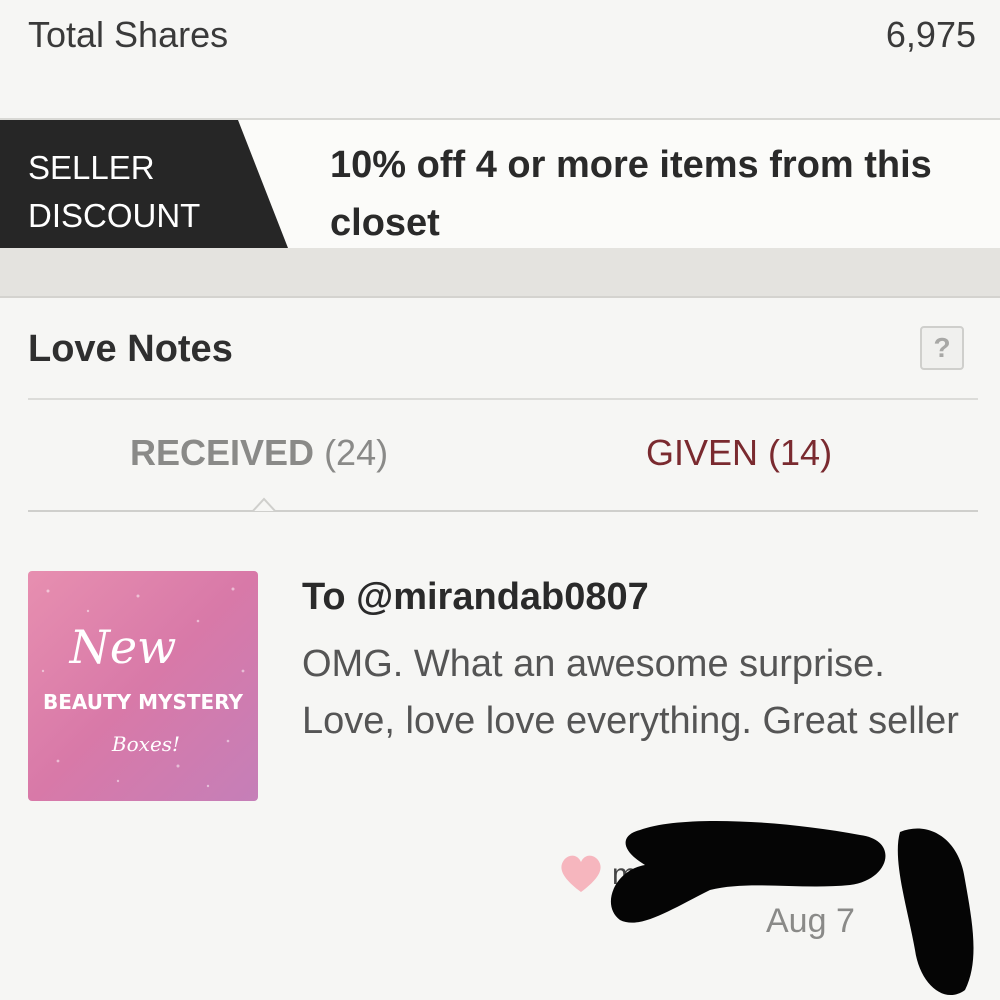 Image resolution: width=1000 pixels, height=1000 pixels. Describe the element at coordinates (942, 348) in the screenshot. I see `help-icon: ?` at that location.